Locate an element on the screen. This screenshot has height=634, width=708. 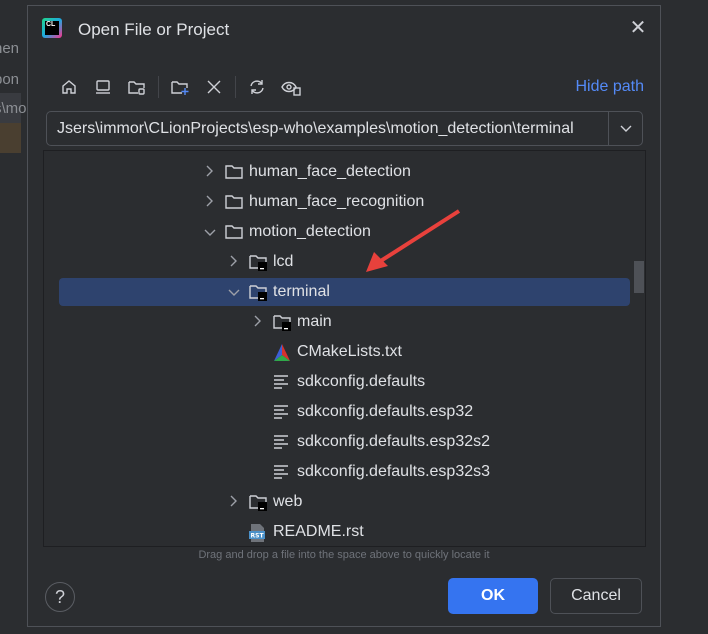
tree-item: human_face_detection is located at coordinates (337, 172).